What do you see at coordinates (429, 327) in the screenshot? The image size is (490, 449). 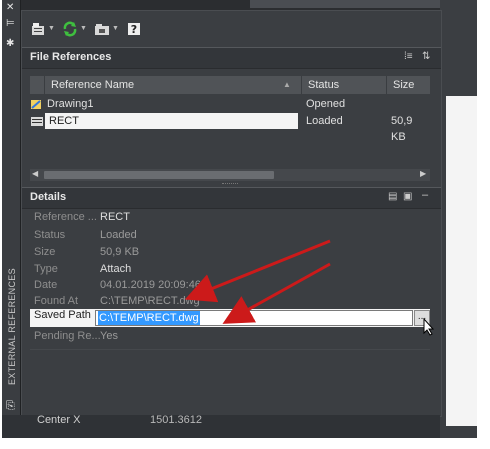 I see `mouse-cursor-icon` at bounding box center [429, 327].